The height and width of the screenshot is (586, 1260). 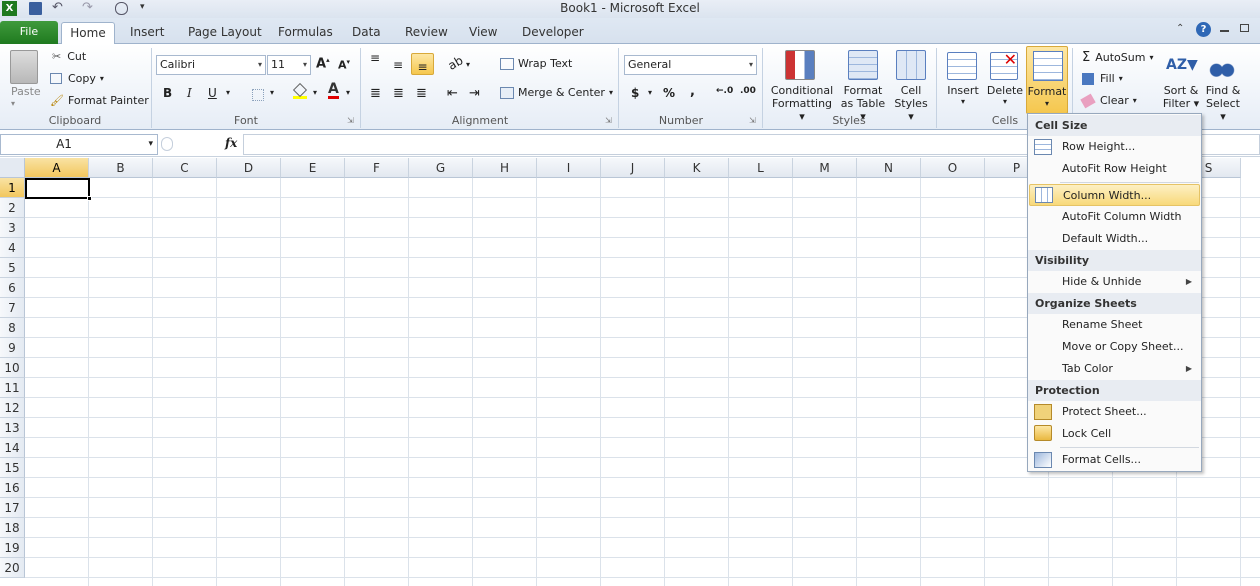 What do you see at coordinates (556, 92) in the screenshot?
I see `merge-center-button: Merge & Center ▾` at bounding box center [556, 92].